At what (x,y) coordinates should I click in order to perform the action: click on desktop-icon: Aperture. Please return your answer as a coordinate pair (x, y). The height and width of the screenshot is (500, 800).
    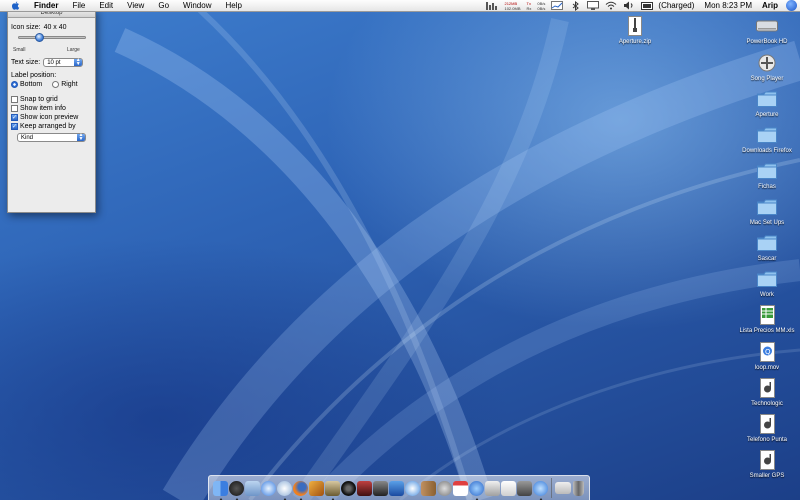
    Looking at the image, I should click on (766, 103).